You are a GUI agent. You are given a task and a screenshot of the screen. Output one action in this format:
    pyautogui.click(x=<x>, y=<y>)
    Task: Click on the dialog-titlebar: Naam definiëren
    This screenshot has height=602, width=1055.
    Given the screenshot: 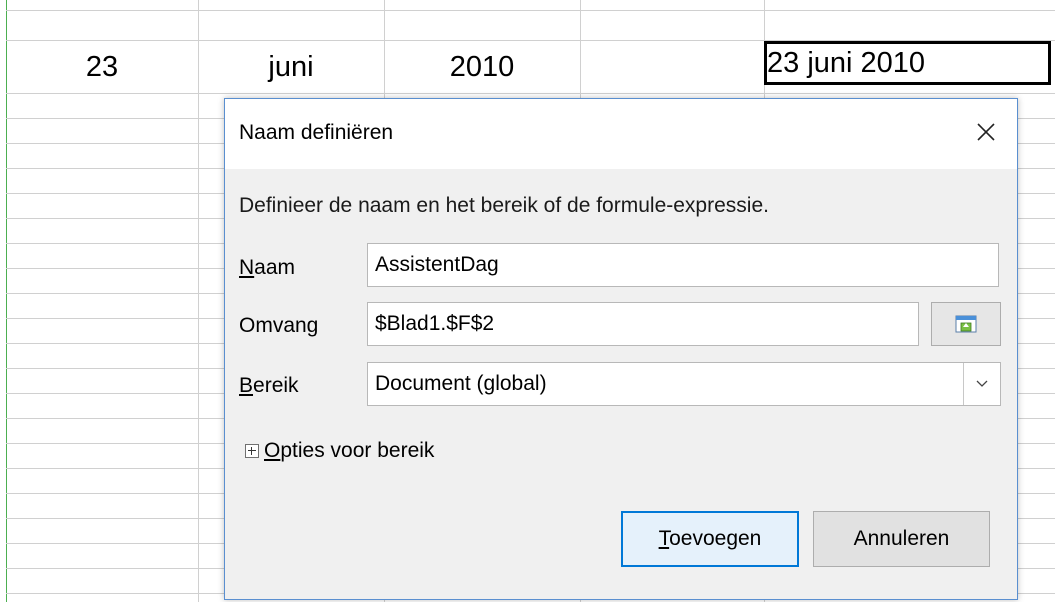 What is the action you would take?
    pyautogui.click(x=621, y=134)
    